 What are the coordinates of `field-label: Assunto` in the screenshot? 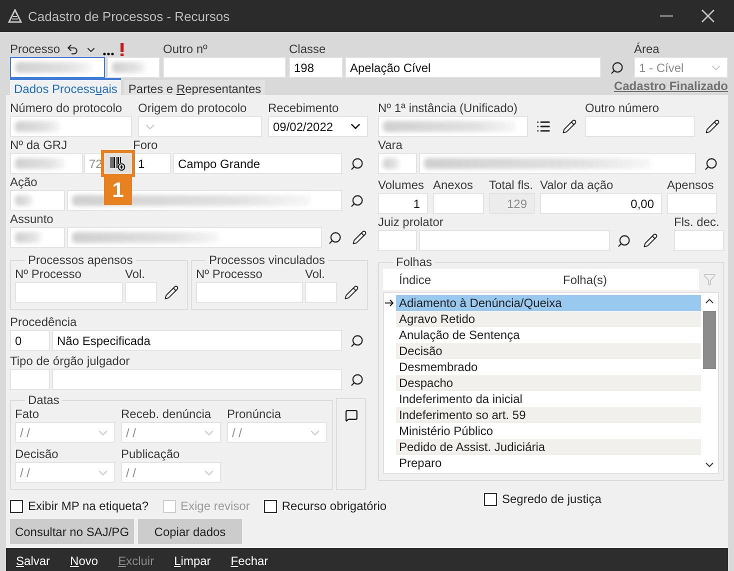 It's located at (32, 219).